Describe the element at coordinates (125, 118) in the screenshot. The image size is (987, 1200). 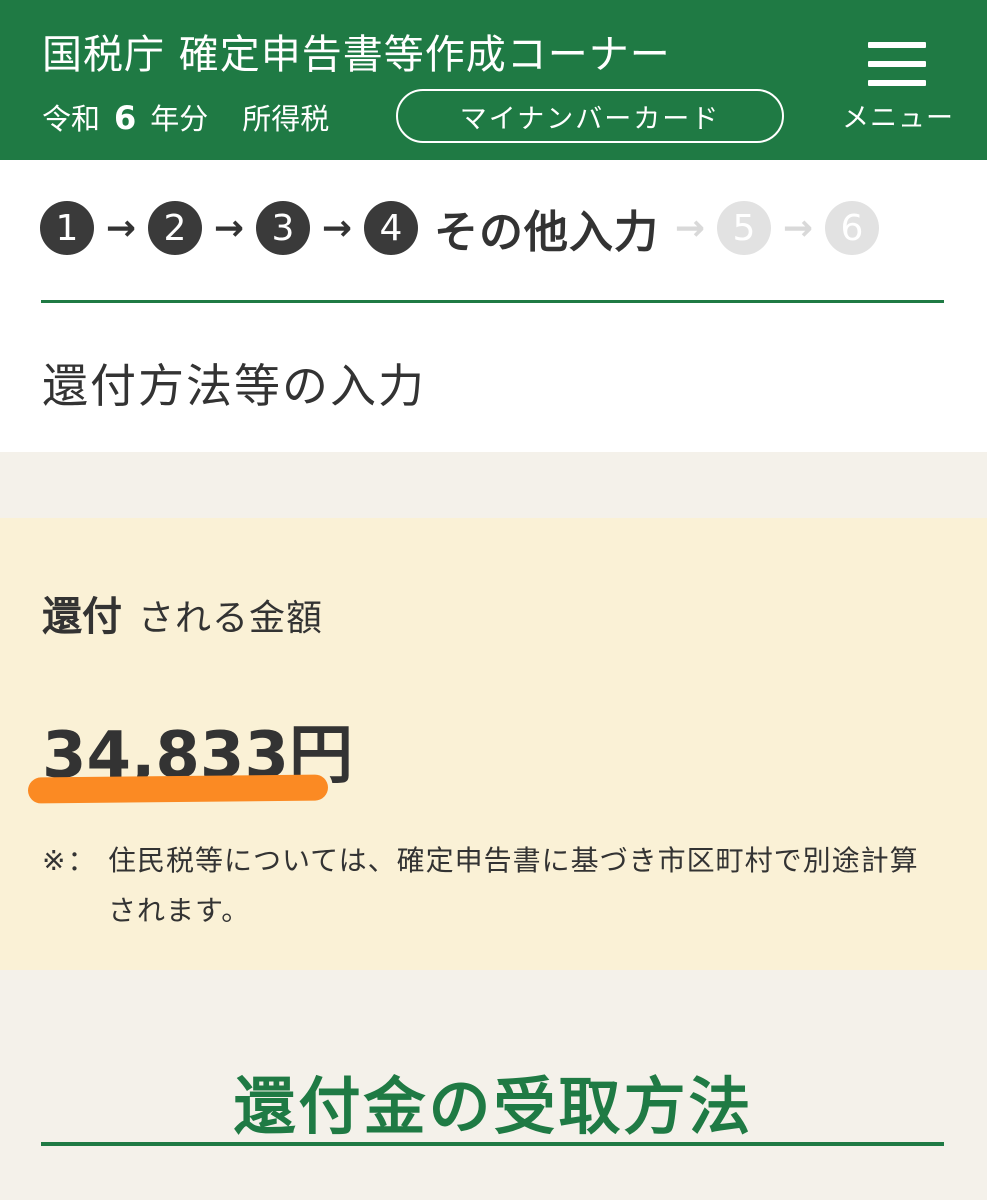
I see `year-number: 6` at that location.